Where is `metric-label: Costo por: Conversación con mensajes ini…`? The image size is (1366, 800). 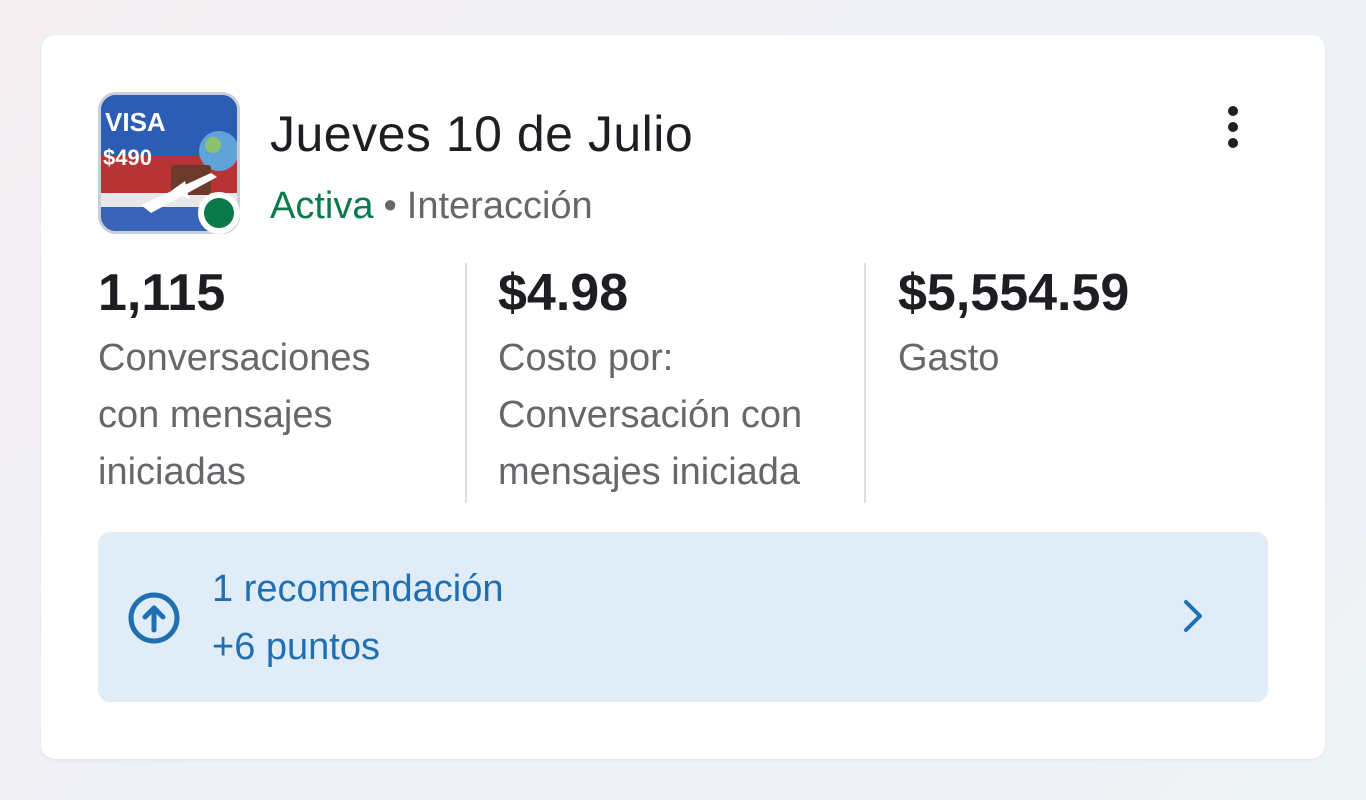
metric-label: Costo por: Conversación con mensajes ini… is located at coordinates (650, 415).